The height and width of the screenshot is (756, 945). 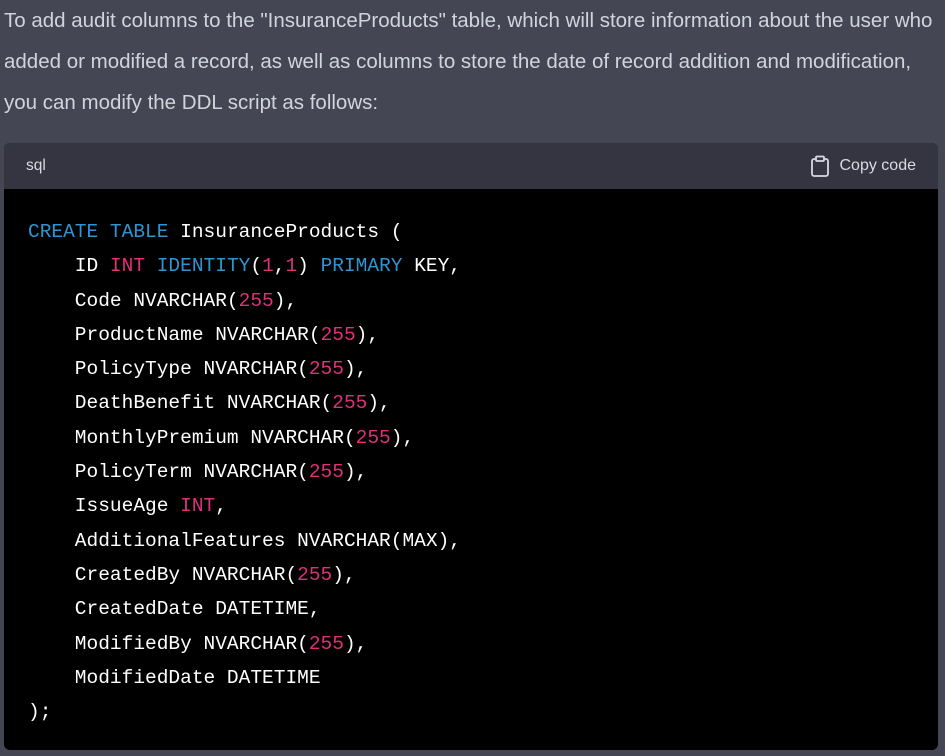 What do you see at coordinates (309, 266) in the screenshot?
I see `code-text: )` at bounding box center [309, 266].